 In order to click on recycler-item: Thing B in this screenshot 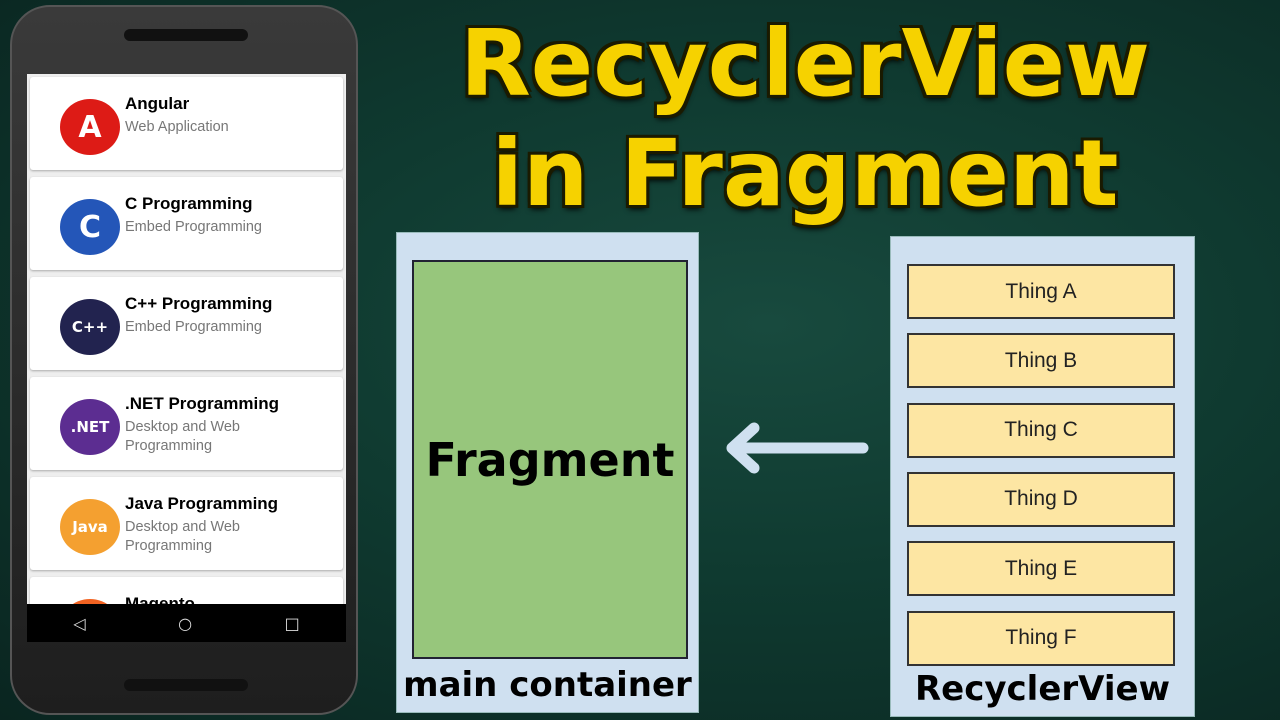, I will do `click(1041, 361)`.